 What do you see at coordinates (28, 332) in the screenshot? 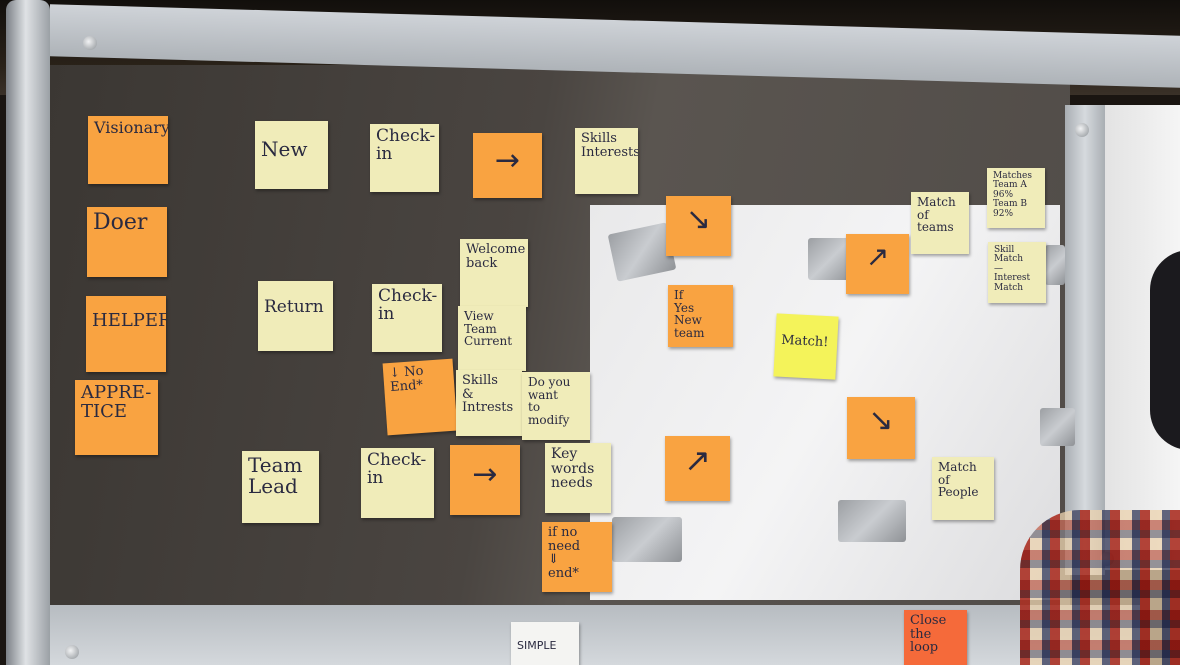
I see `frame-post` at bounding box center [28, 332].